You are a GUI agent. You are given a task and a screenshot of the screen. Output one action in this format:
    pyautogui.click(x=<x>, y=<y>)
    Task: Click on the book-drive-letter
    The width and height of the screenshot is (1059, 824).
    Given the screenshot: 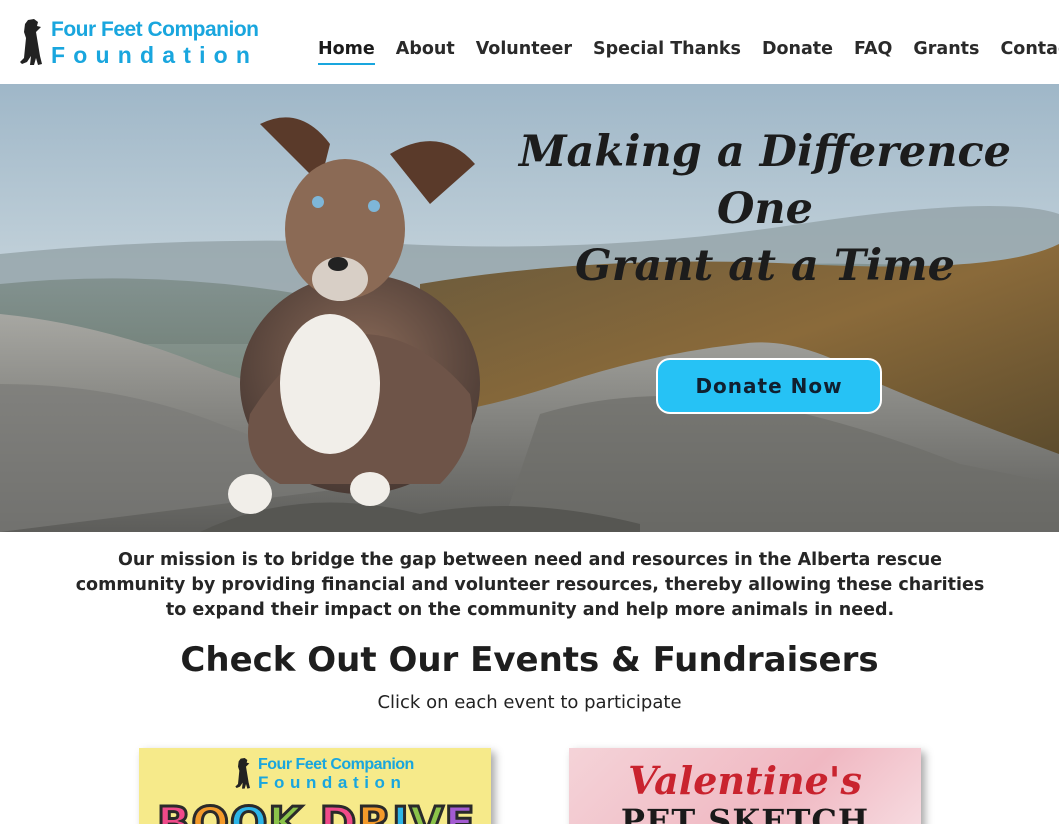 What is the action you would take?
    pyautogui.click(x=311, y=811)
    